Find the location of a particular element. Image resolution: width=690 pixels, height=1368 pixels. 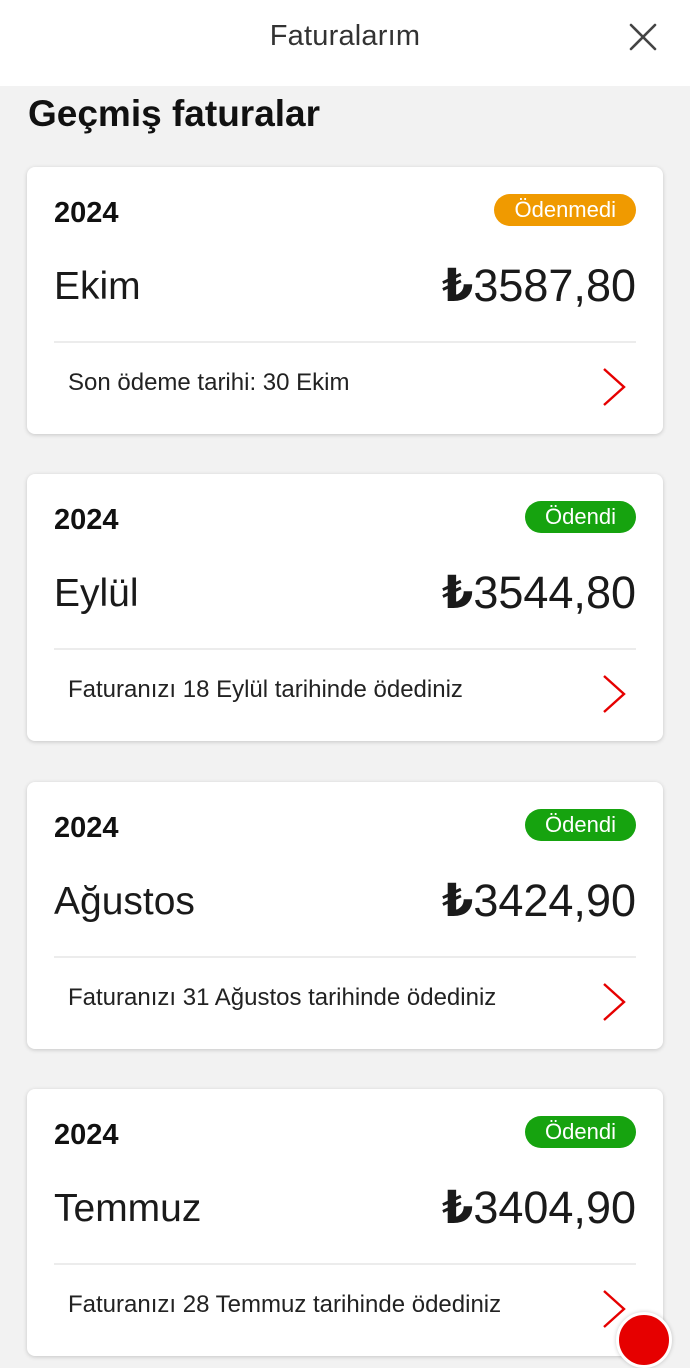

bill-amount: ₺3544,80 is located at coordinates (539, 592).